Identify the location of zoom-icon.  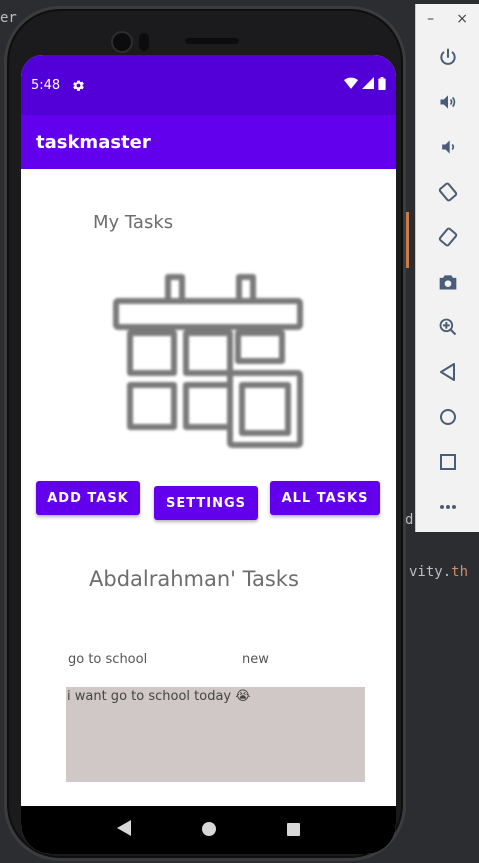
(447, 326).